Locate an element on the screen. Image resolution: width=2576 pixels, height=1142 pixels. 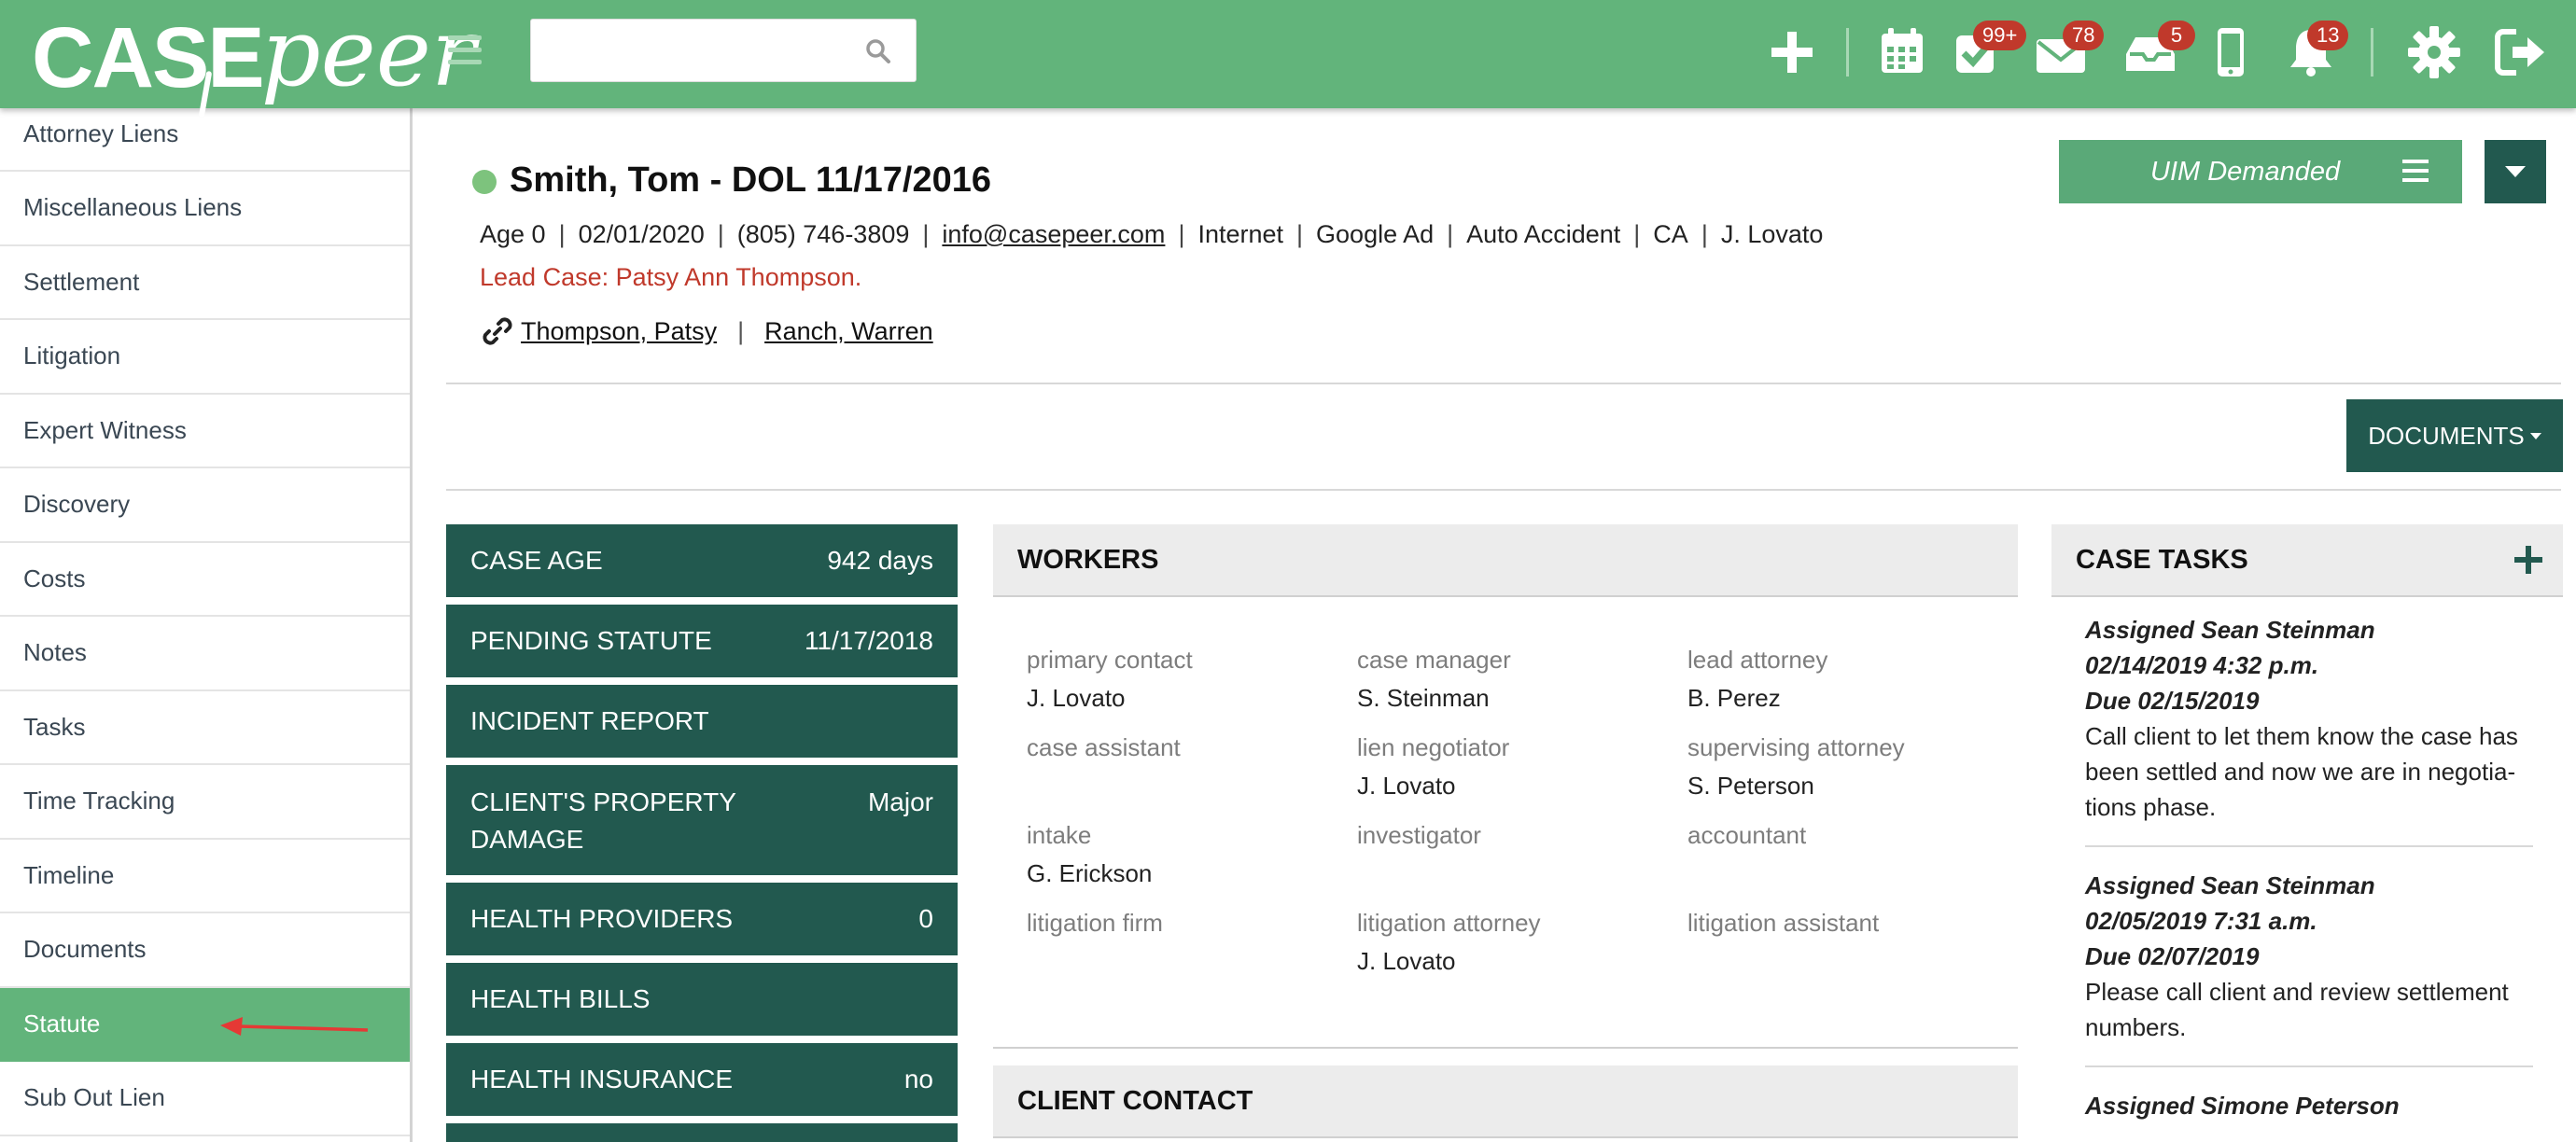
stat-case-age: CASE AGE 942 days is located at coordinates (702, 560).